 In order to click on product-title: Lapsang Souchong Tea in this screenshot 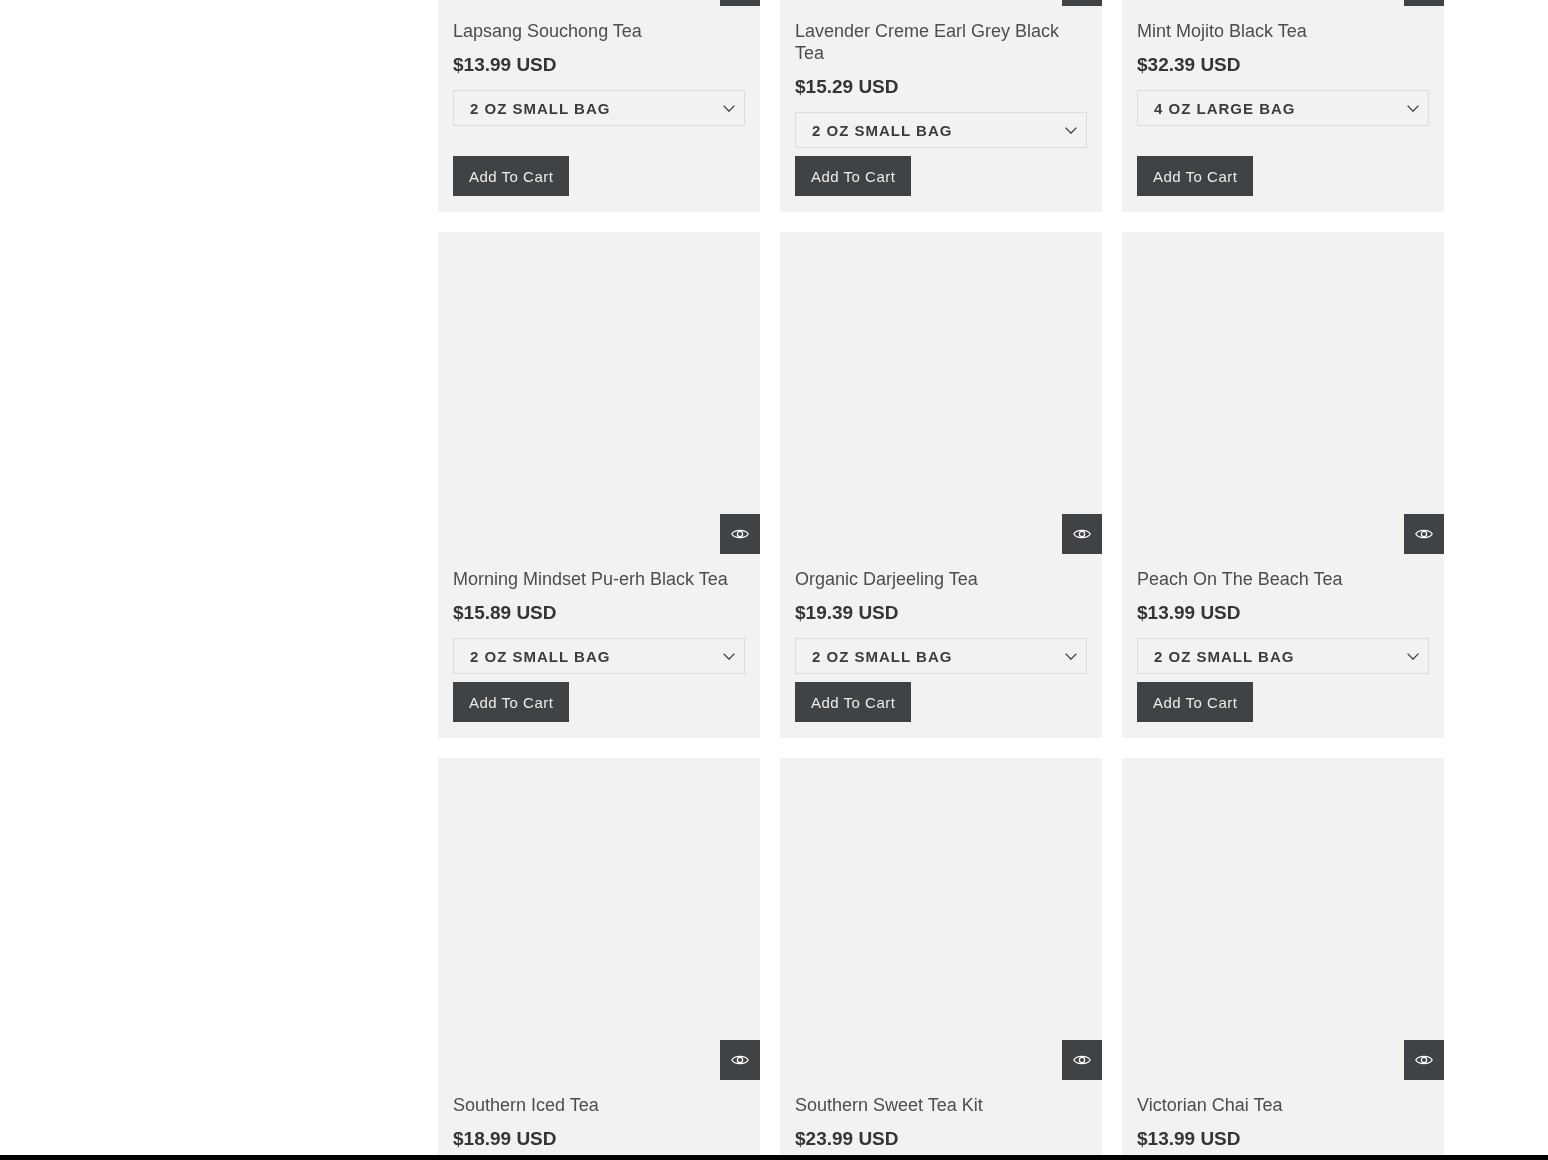, I will do `click(599, 31)`.